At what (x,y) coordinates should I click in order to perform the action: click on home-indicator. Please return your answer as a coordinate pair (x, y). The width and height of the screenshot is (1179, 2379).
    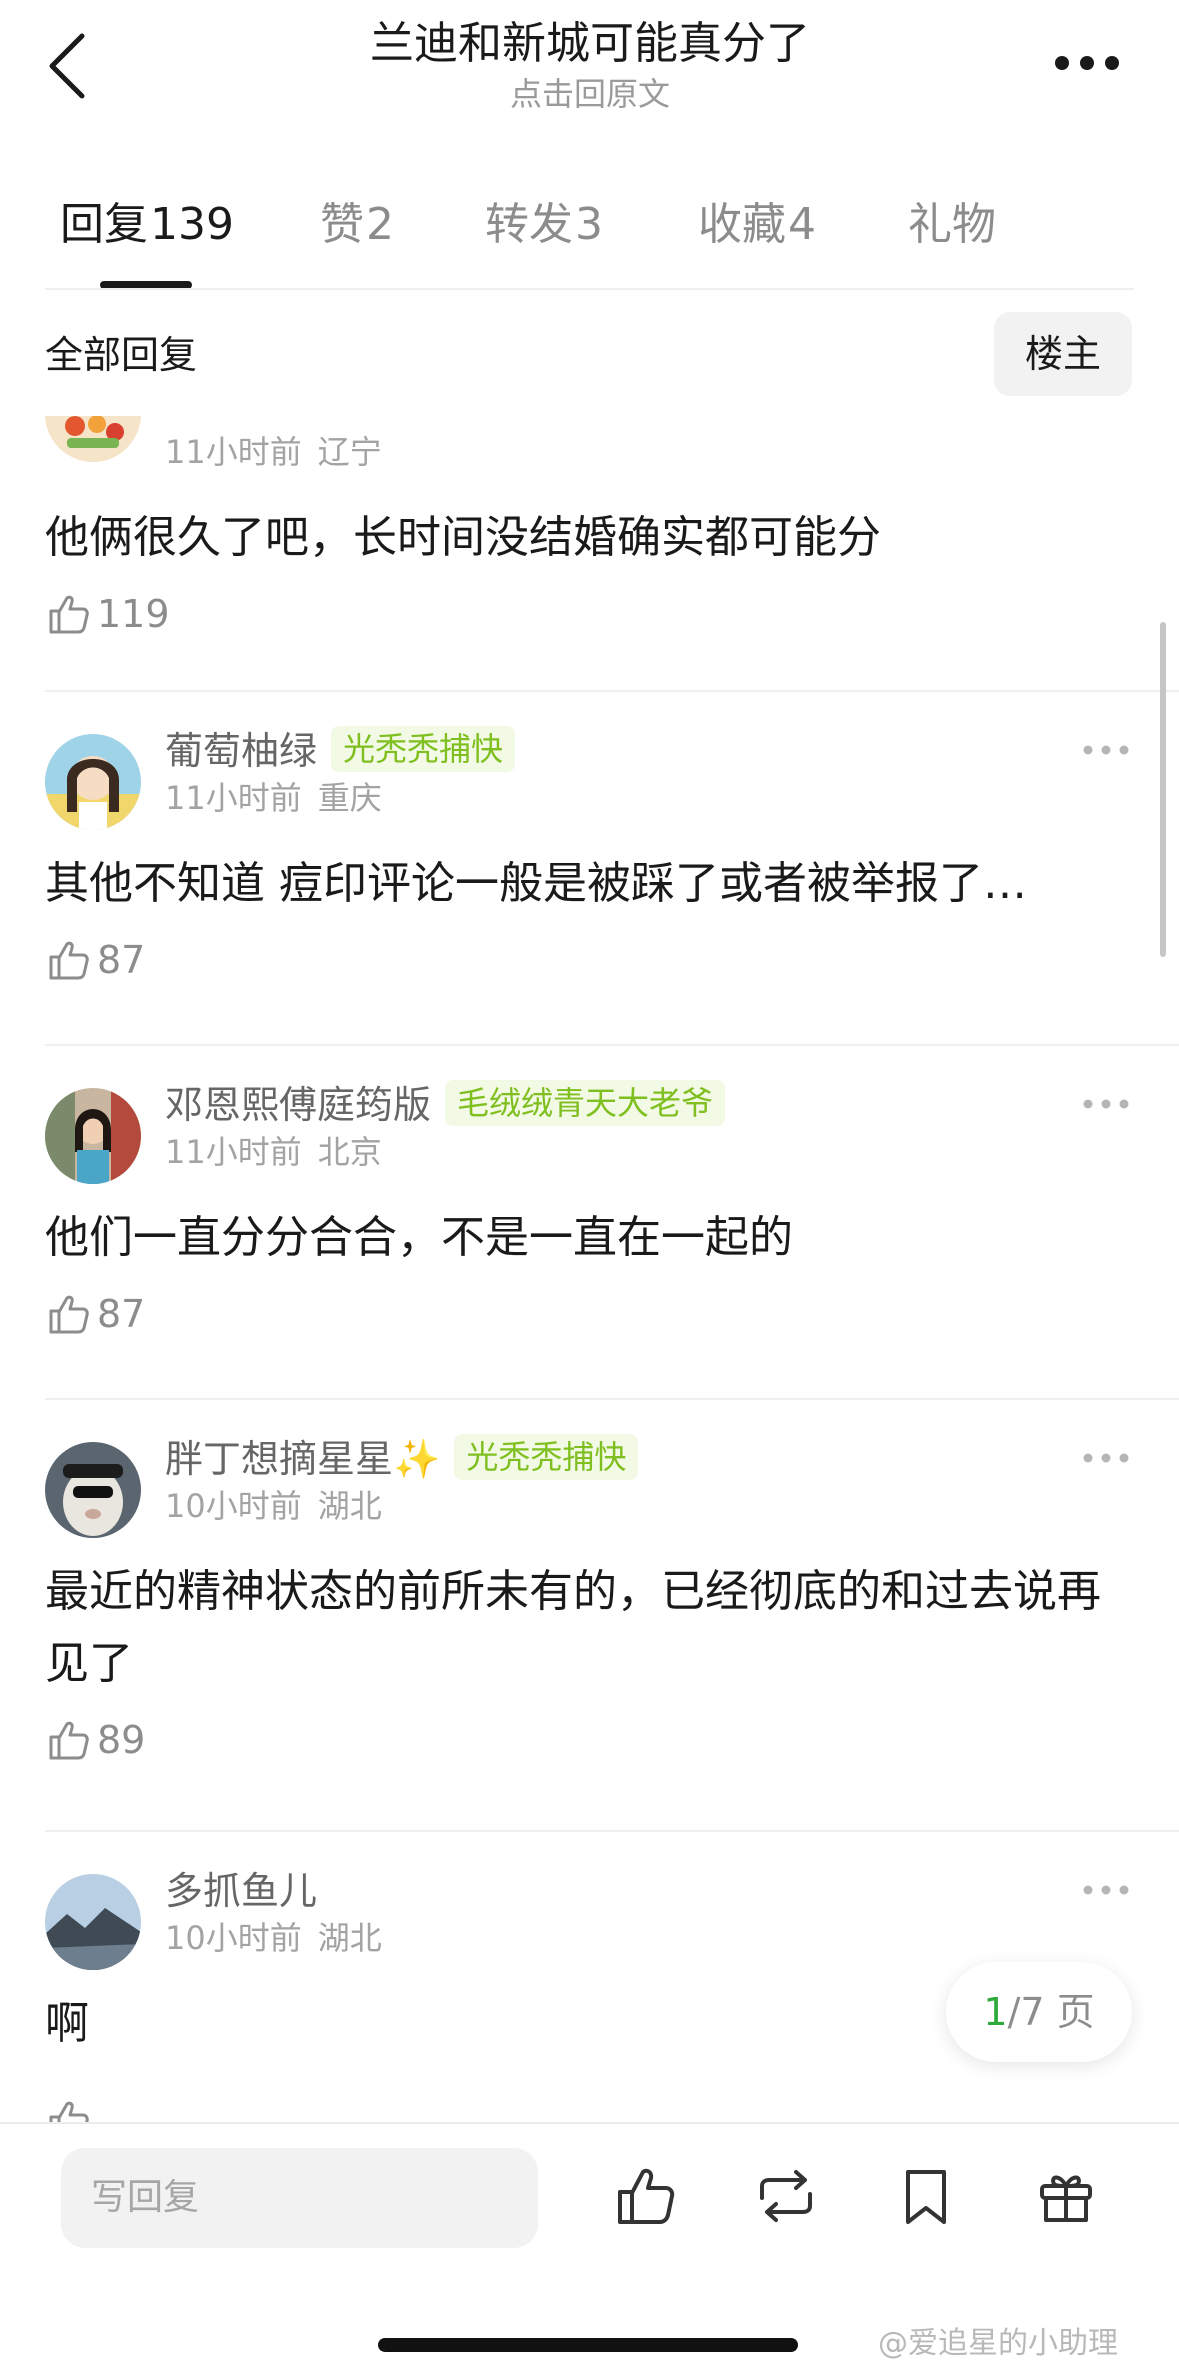
    Looking at the image, I should click on (588, 2345).